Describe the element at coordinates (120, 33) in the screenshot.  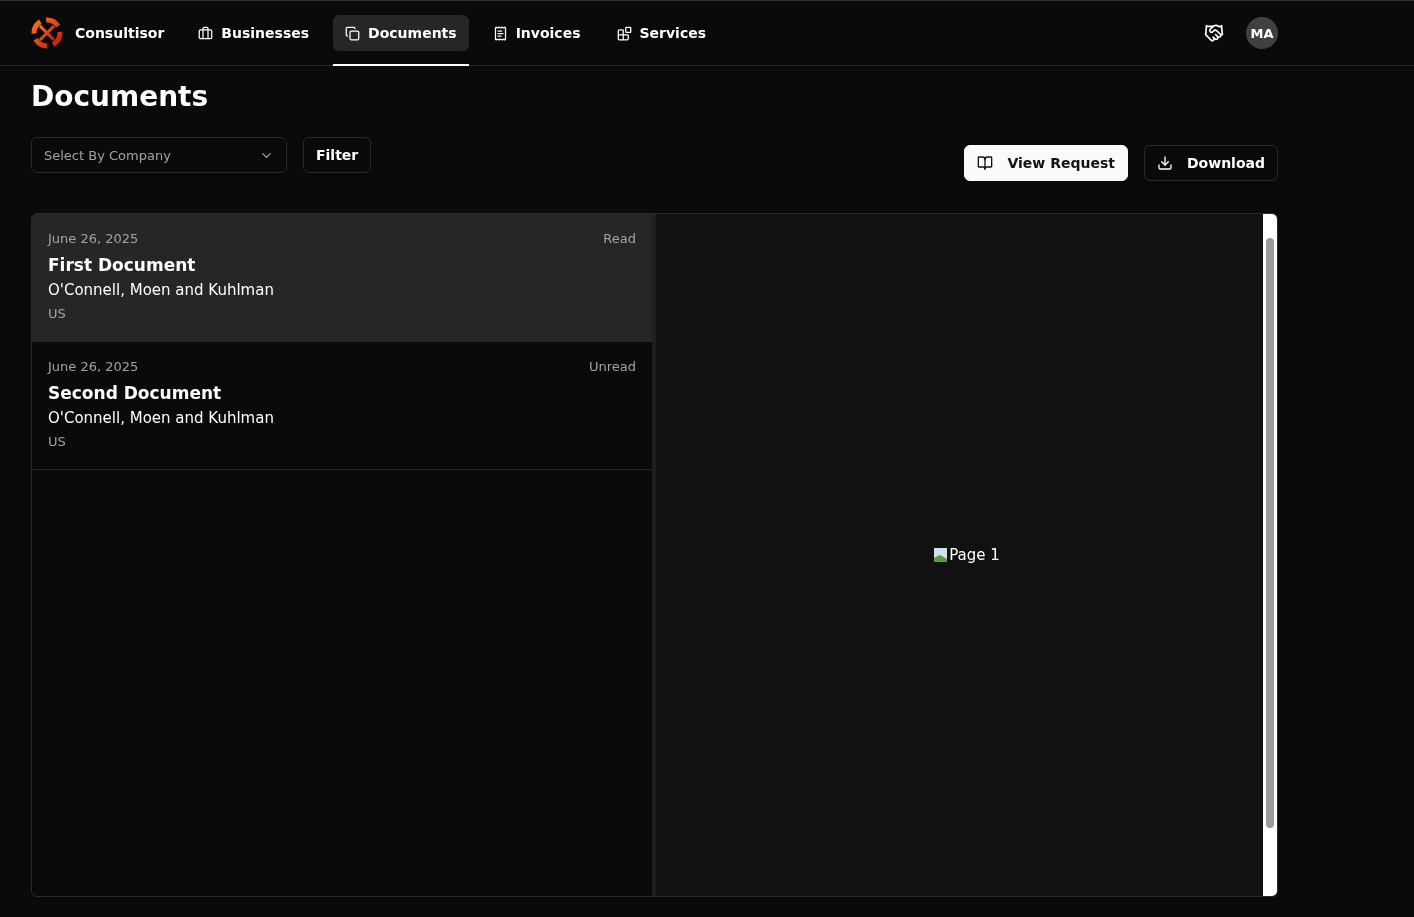
I see `brand-name: Consultisor` at that location.